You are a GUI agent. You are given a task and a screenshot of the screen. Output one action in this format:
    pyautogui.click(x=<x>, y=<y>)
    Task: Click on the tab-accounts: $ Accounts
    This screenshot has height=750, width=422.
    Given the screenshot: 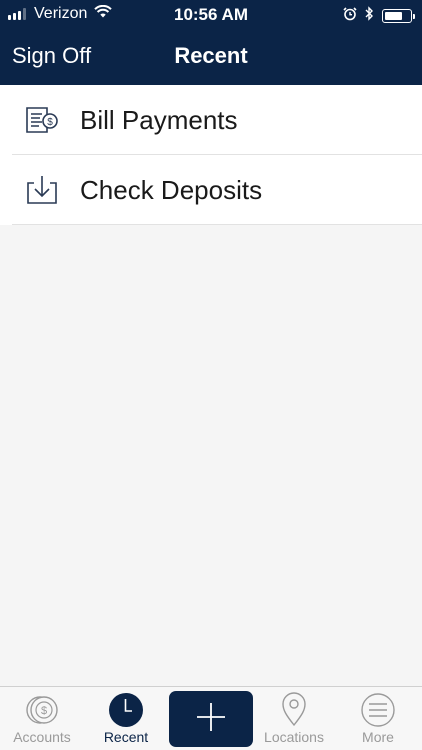 What is the action you would take?
    pyautogui.click(x=42, y=718)
    